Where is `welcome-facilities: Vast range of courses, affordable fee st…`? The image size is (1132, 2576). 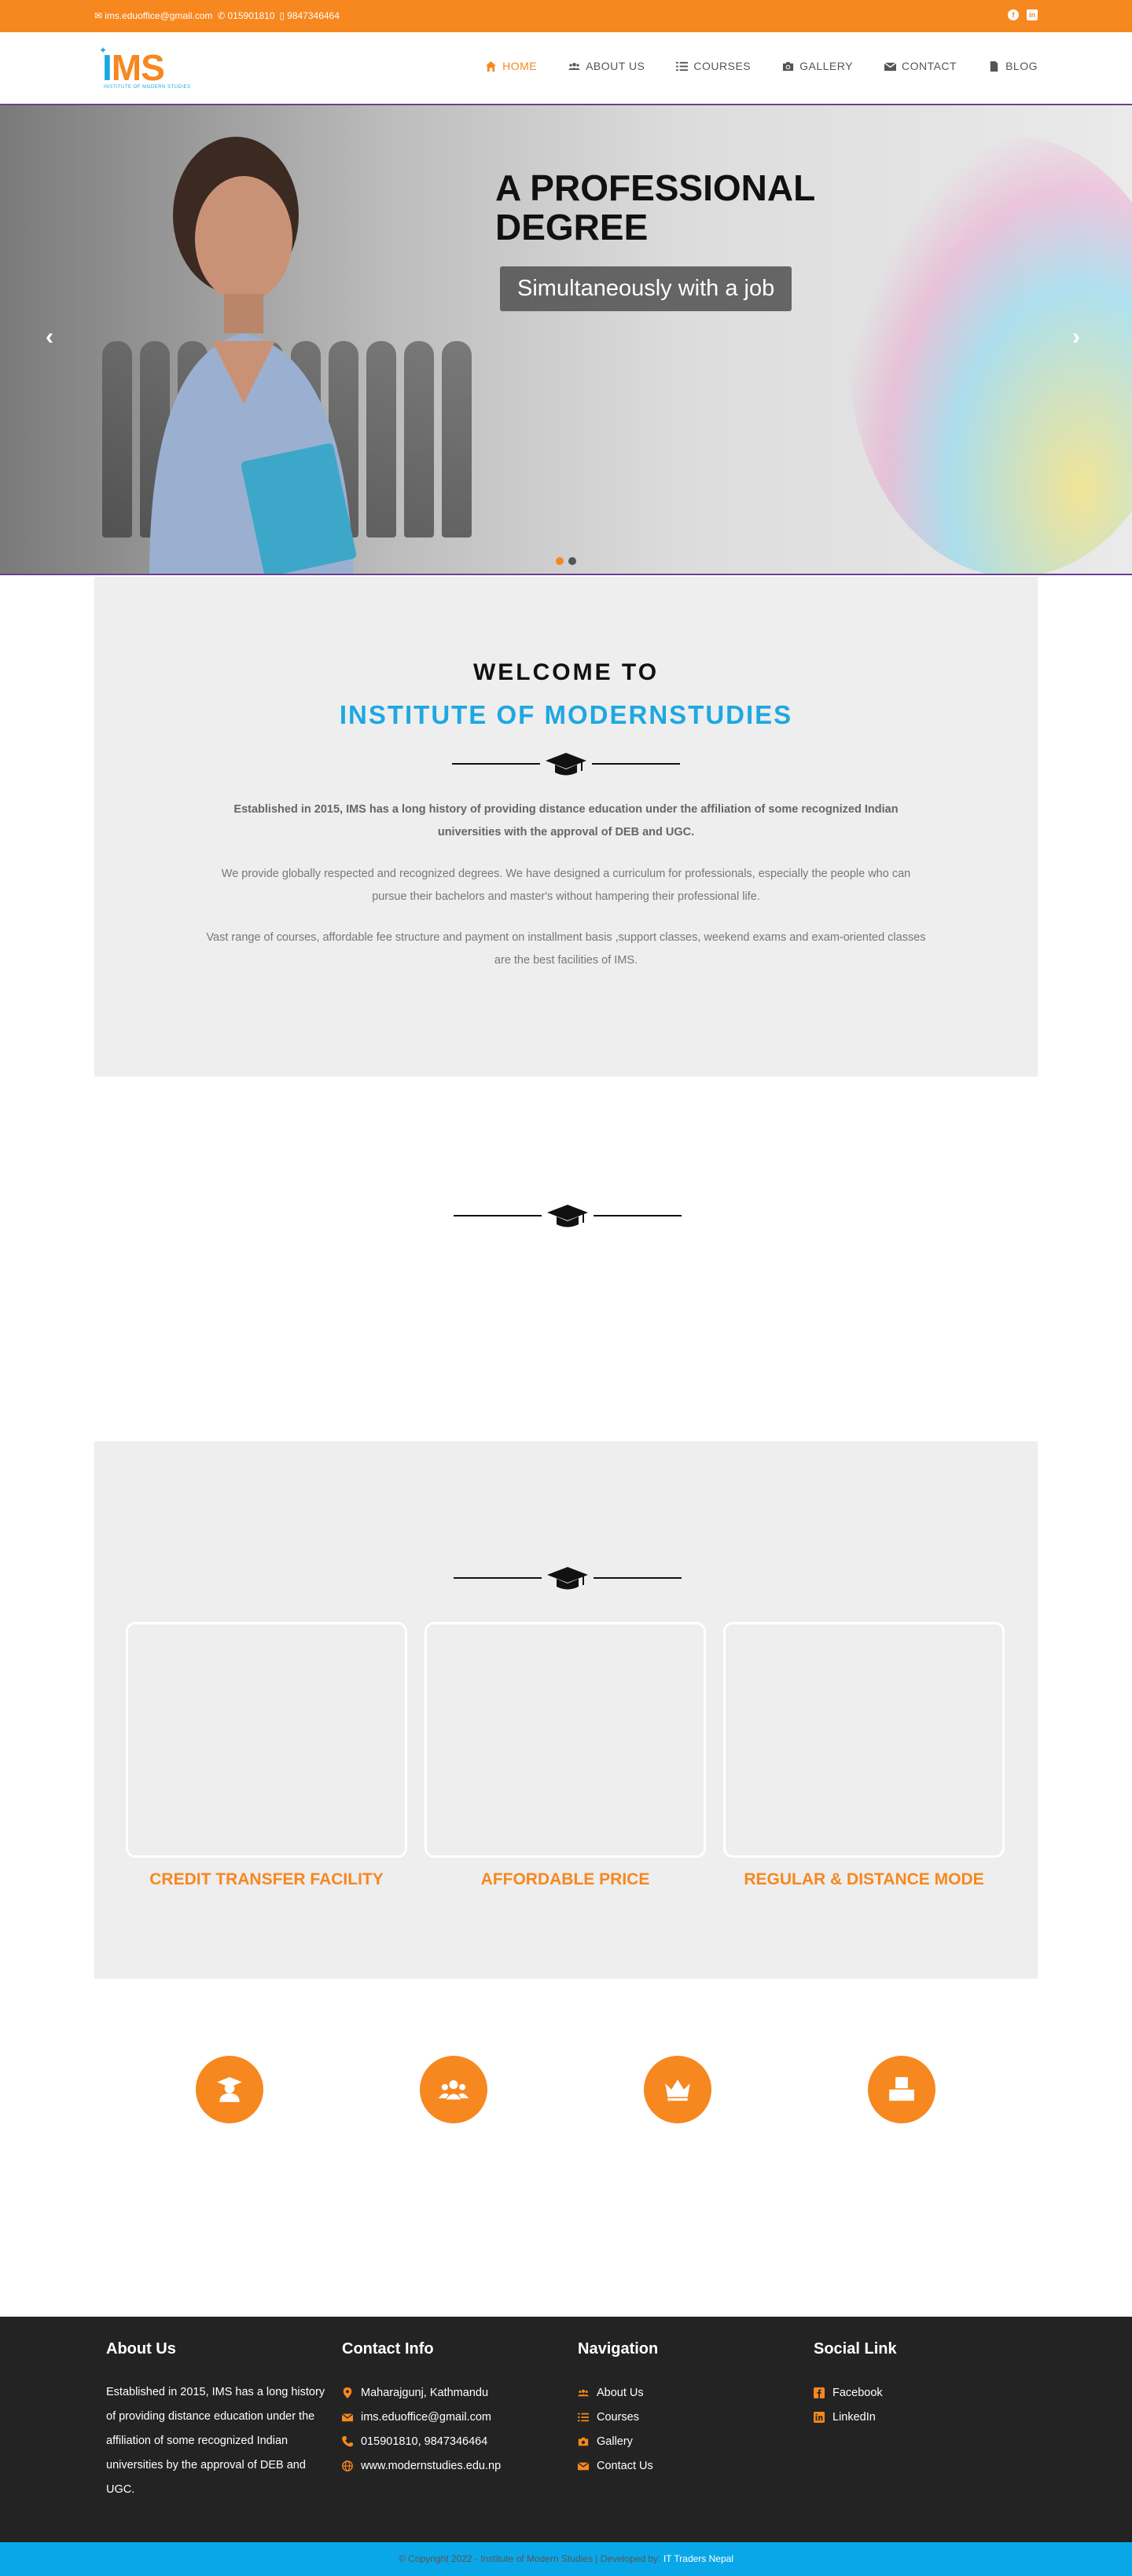
welcome-facilities: Vast range of courses, affordable fee st… is located at coordinates (566, 949).